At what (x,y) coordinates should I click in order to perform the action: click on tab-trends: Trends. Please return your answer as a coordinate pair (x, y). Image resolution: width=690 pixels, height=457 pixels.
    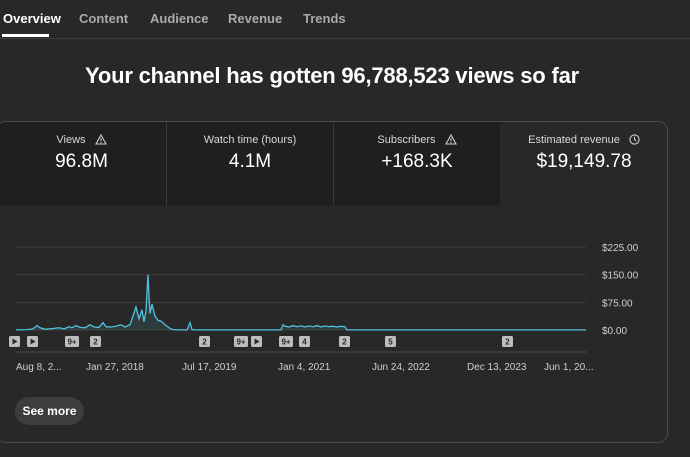
    Looking at the image, I should click on (324, 18).